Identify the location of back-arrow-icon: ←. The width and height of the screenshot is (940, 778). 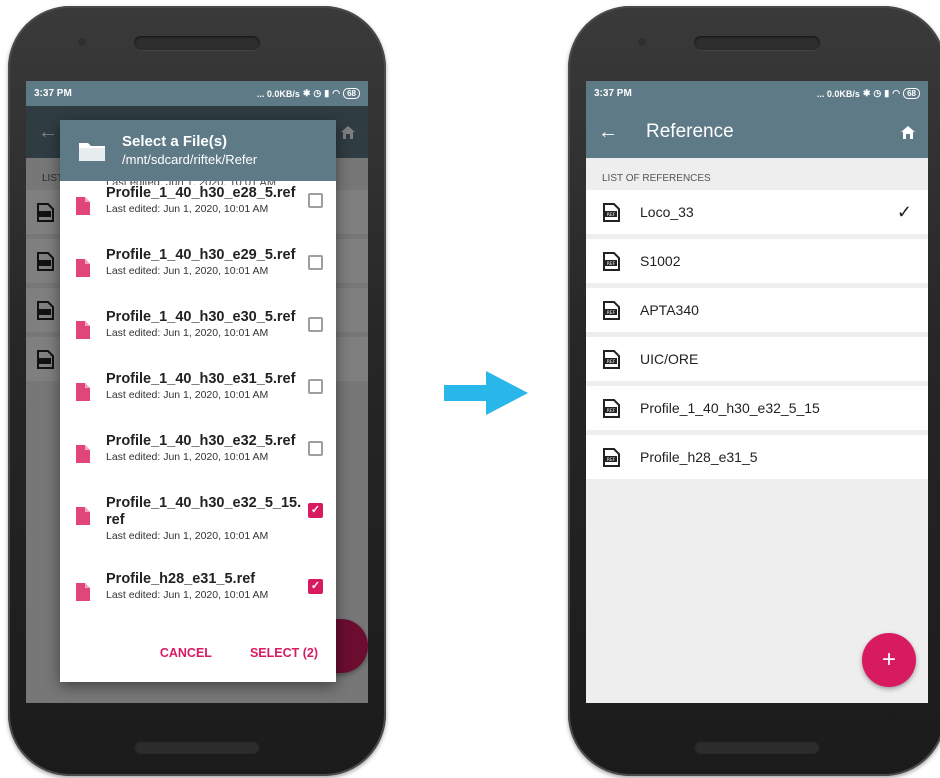
(608, 132).